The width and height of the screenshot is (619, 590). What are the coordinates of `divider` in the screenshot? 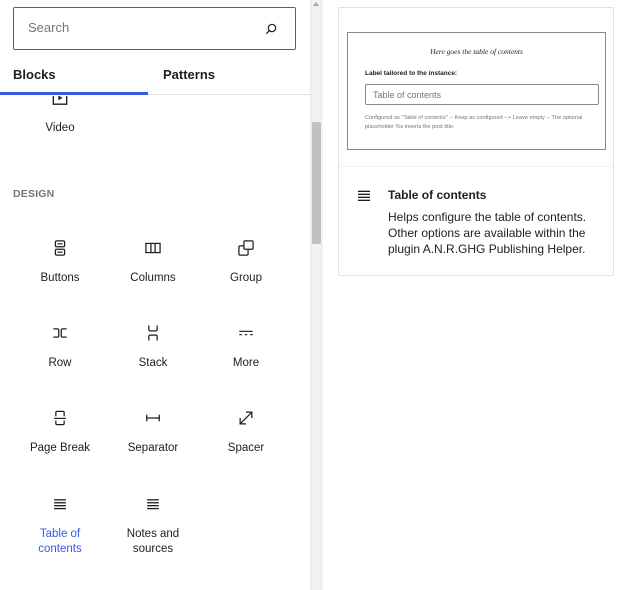 It's located at (476, 166).